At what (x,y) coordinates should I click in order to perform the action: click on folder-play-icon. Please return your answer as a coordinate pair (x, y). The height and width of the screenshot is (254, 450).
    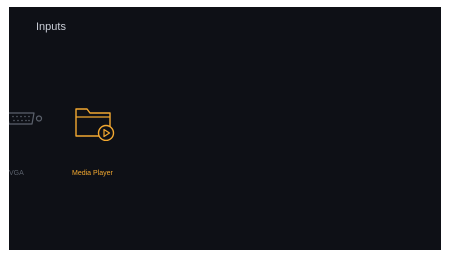
    Looking at the image, I should click on (95, 122).